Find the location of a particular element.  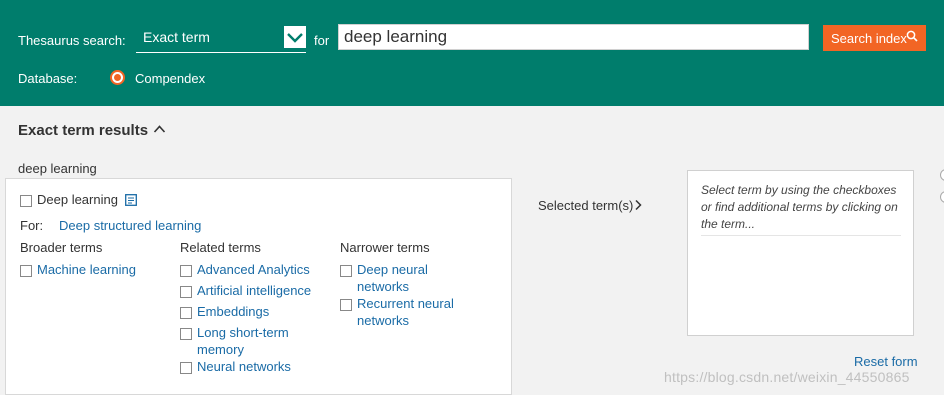

related-terms-header: Related terms is located at coordinates (220, 247).